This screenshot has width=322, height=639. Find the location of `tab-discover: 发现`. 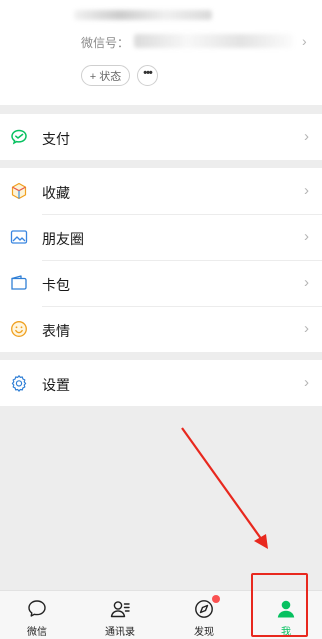

tab-discover: 发现 is located at coordinates (204, 615).